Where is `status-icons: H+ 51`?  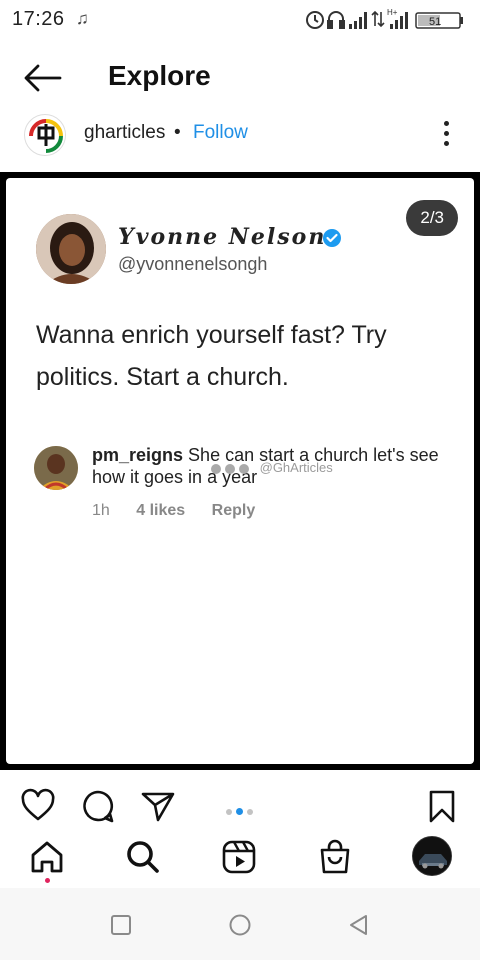
status-icons: H+ 51 is located at coordinates (384, 18).